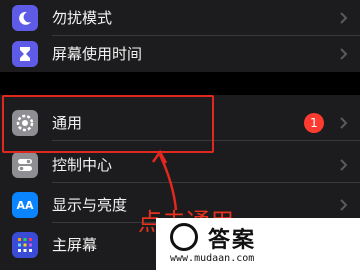  What do you see at coordinates (180, 83) in the screenshot?
I see `section-gap` at bounding box center [180, 83].